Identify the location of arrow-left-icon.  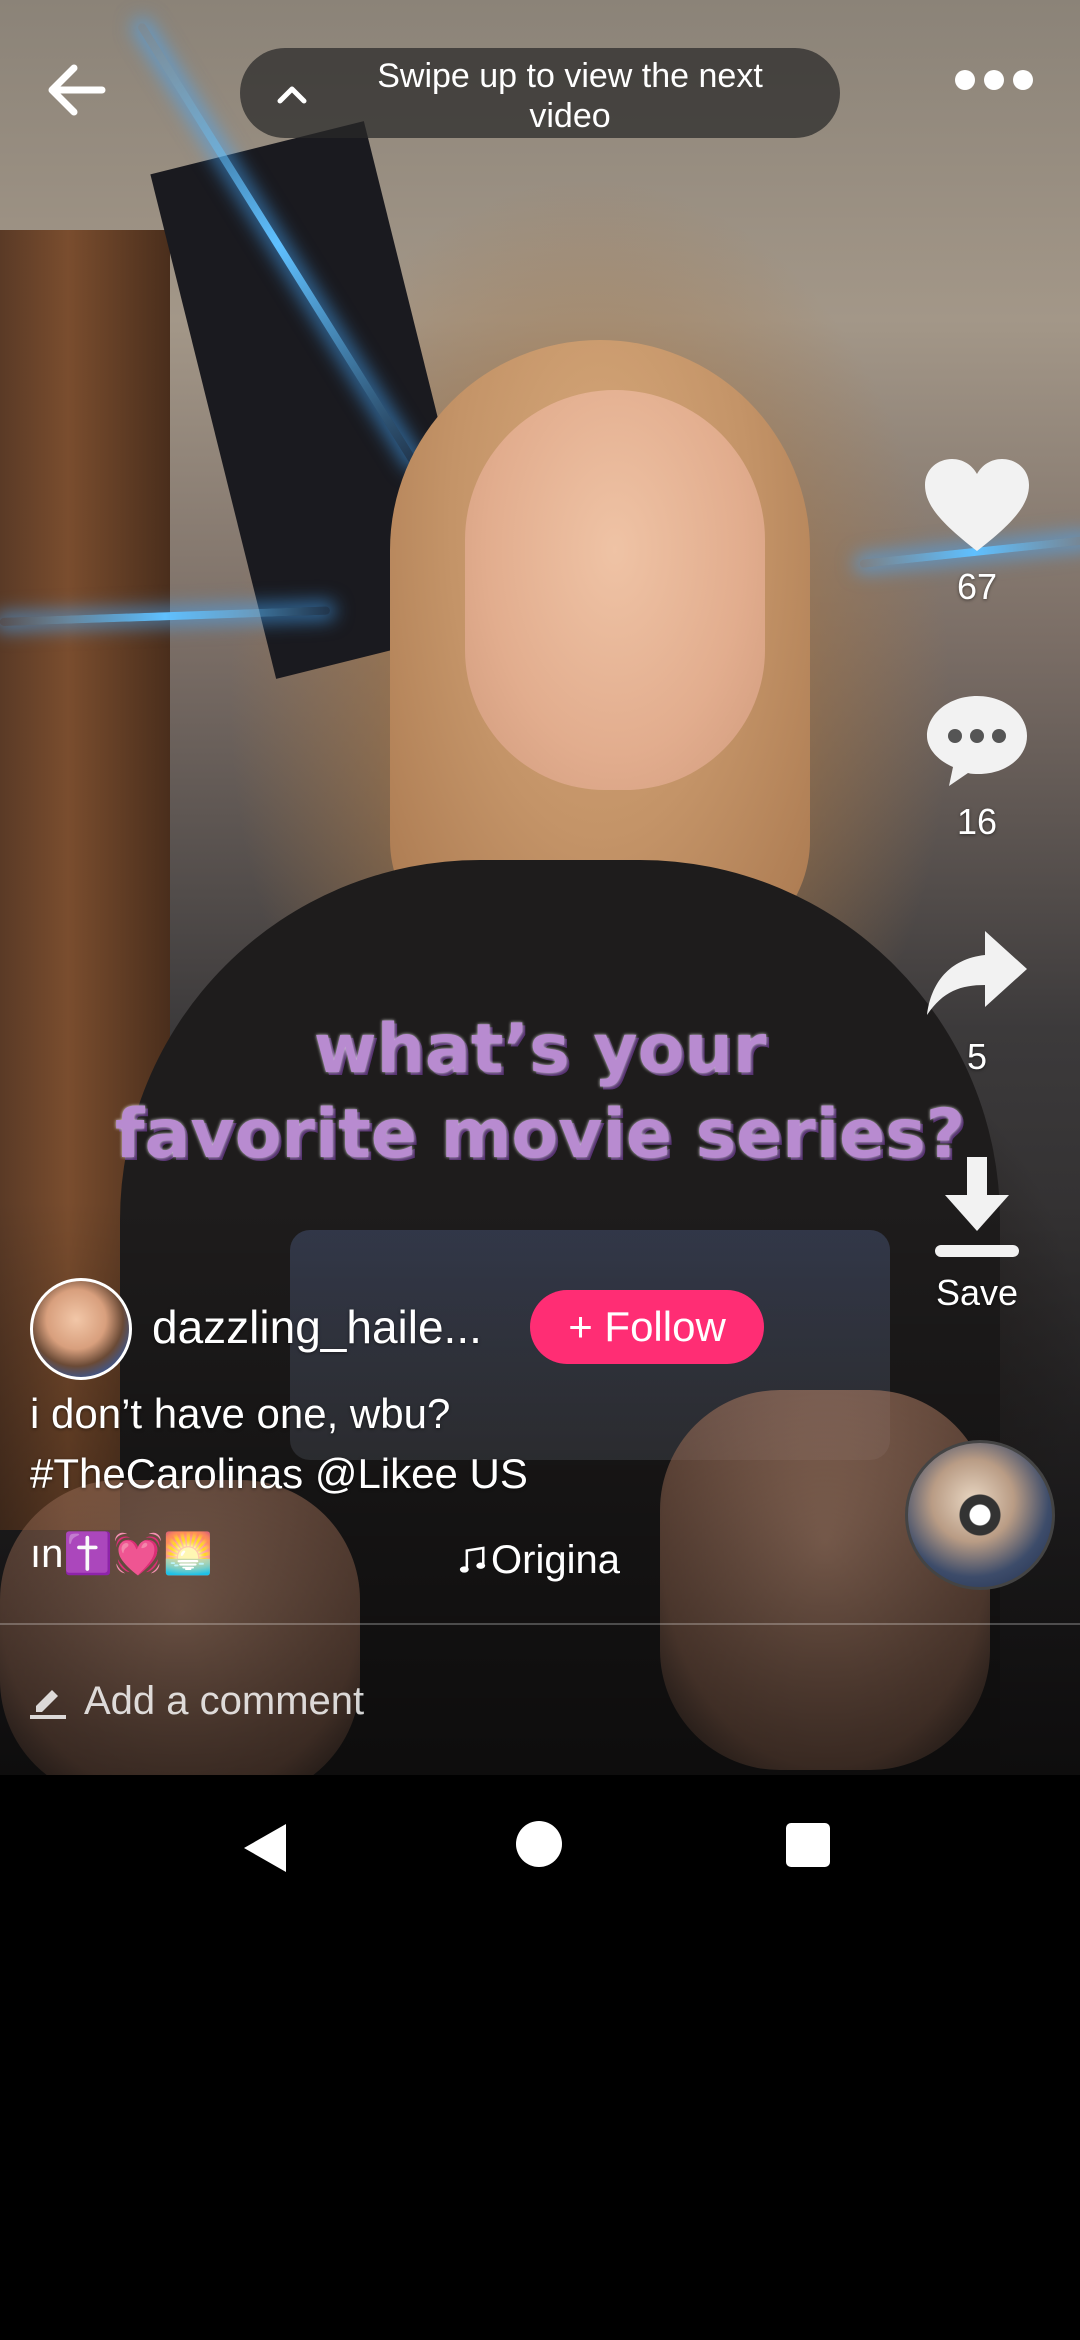
(77, 90).